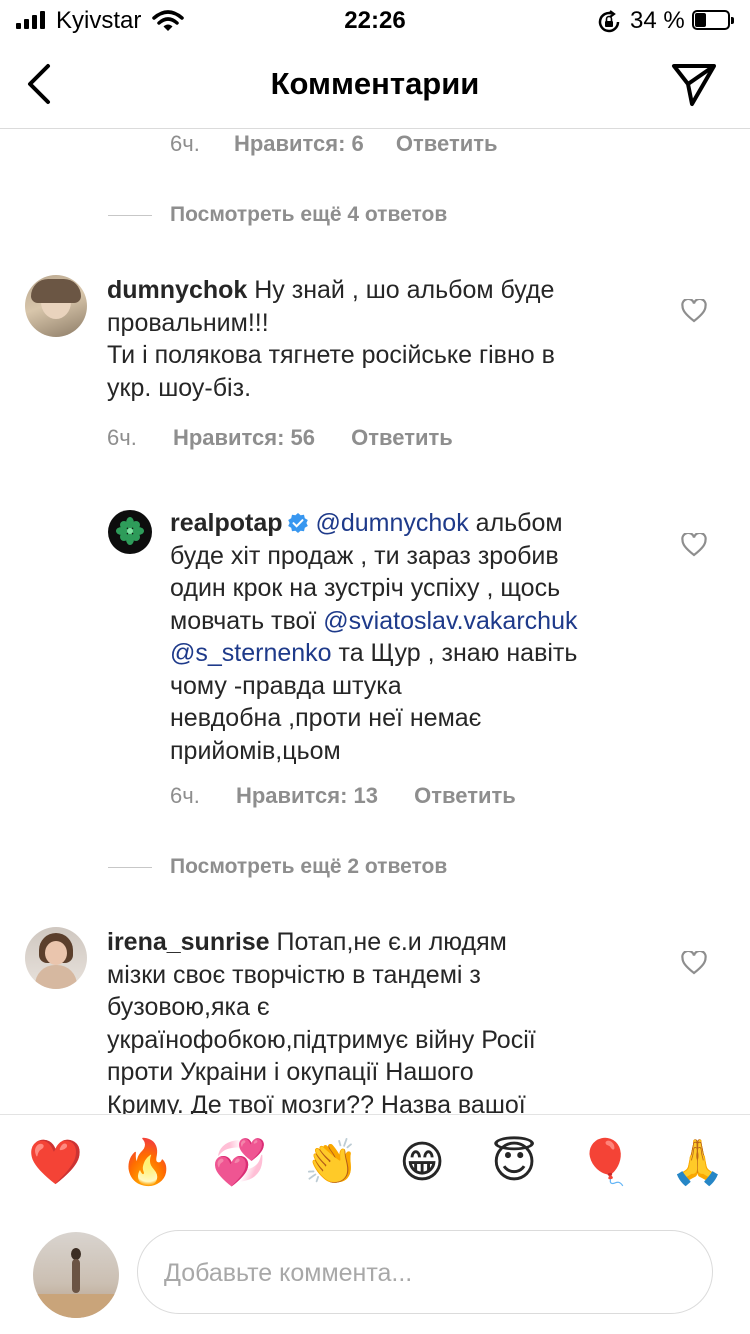 The image size is (750, 1334). I want to click on emoji-fire-button: 🔥, so click(147, 1163).